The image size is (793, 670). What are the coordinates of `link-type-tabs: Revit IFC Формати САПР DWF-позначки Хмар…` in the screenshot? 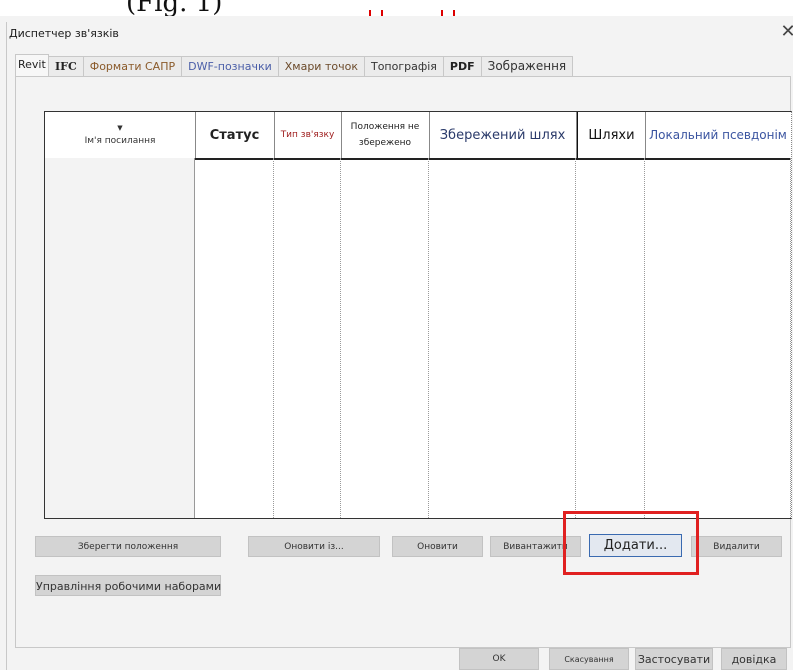 It's located at (294, 65).